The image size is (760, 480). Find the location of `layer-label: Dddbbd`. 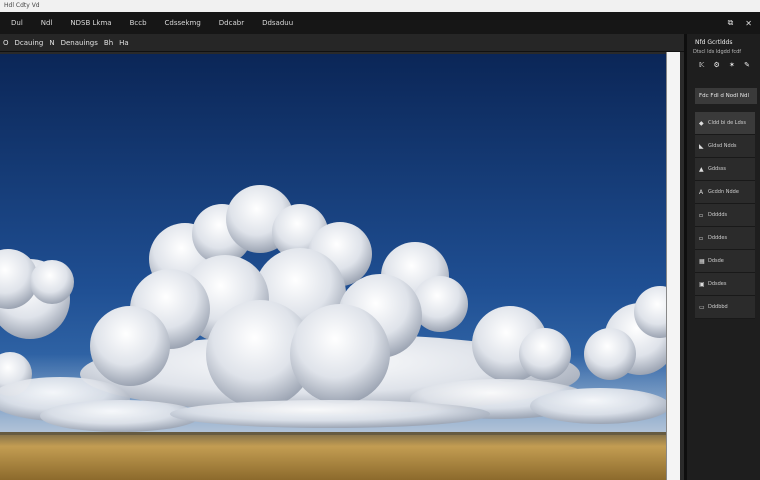

layer-label: Dddbbd is located at coordinates (718, 307).